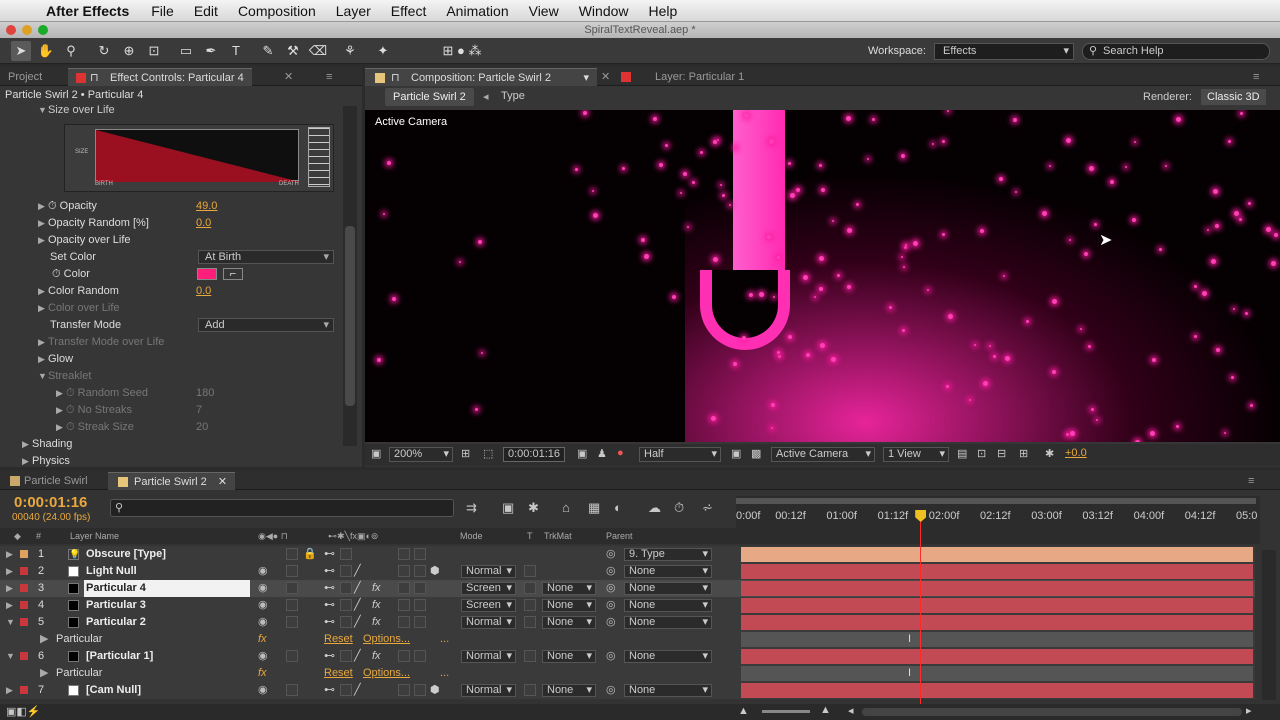 This screenshot has width=1280, height=720. What do you see at coordinates (170, 240) in the screenshot?
I see `opacity-over-life-row: ▶ Opacity over Life` at bounding box center [170, 240].